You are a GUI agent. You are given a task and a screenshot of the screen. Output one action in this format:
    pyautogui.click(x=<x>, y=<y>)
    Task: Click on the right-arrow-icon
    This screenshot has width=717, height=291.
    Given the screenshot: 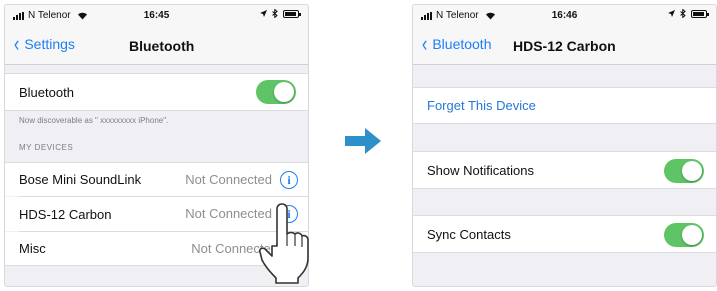 What is the action you would take?
    pyautogui.click(x=363, y=141)
    